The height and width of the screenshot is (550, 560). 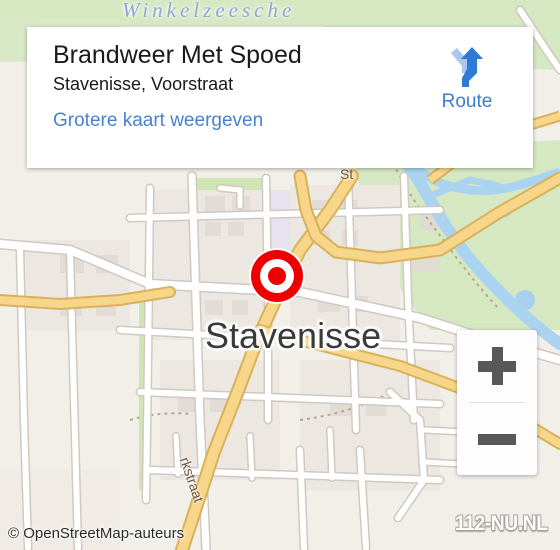 I want to click on route-button: Route, so click(x=467, y=104).